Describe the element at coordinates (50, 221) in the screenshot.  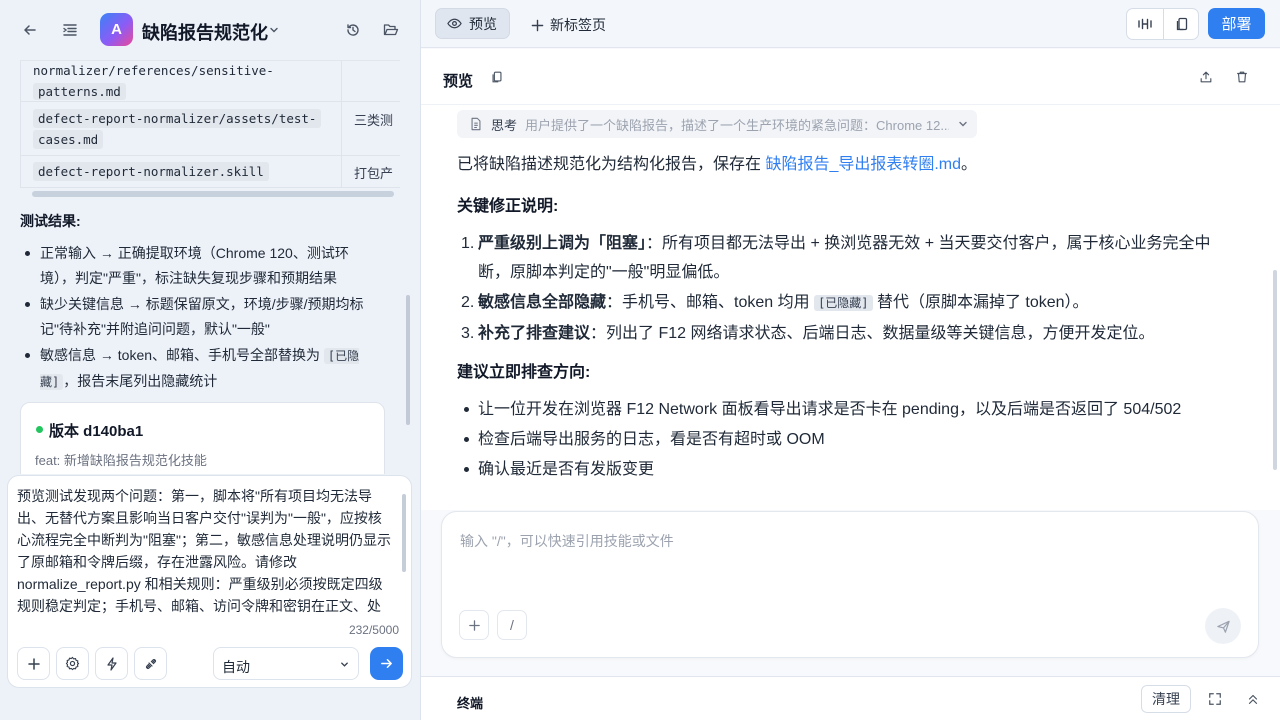
I see `test-results-title: 测试结果:` at that location.